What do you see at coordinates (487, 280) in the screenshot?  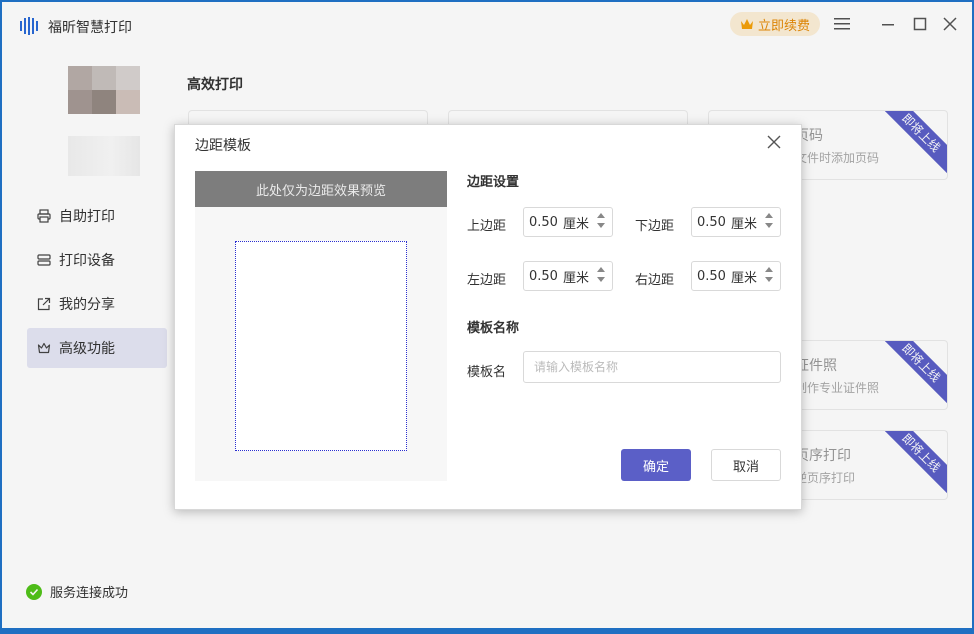 I see `left-margin-label: 左边距` at bounding box center [487, 280].